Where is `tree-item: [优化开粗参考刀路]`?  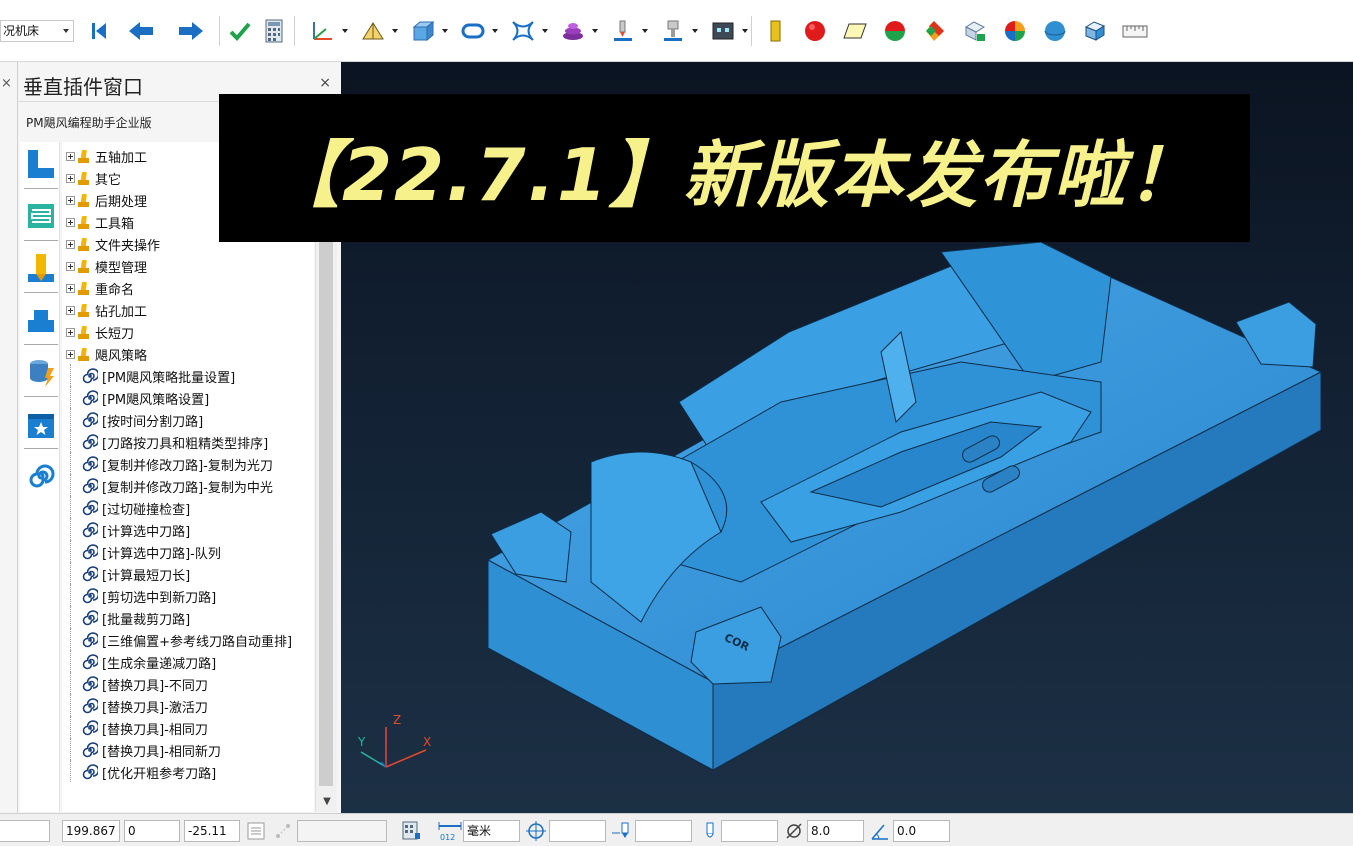
tree-item: [优化开粗参考刀路] is located at coordinates (139, 772).